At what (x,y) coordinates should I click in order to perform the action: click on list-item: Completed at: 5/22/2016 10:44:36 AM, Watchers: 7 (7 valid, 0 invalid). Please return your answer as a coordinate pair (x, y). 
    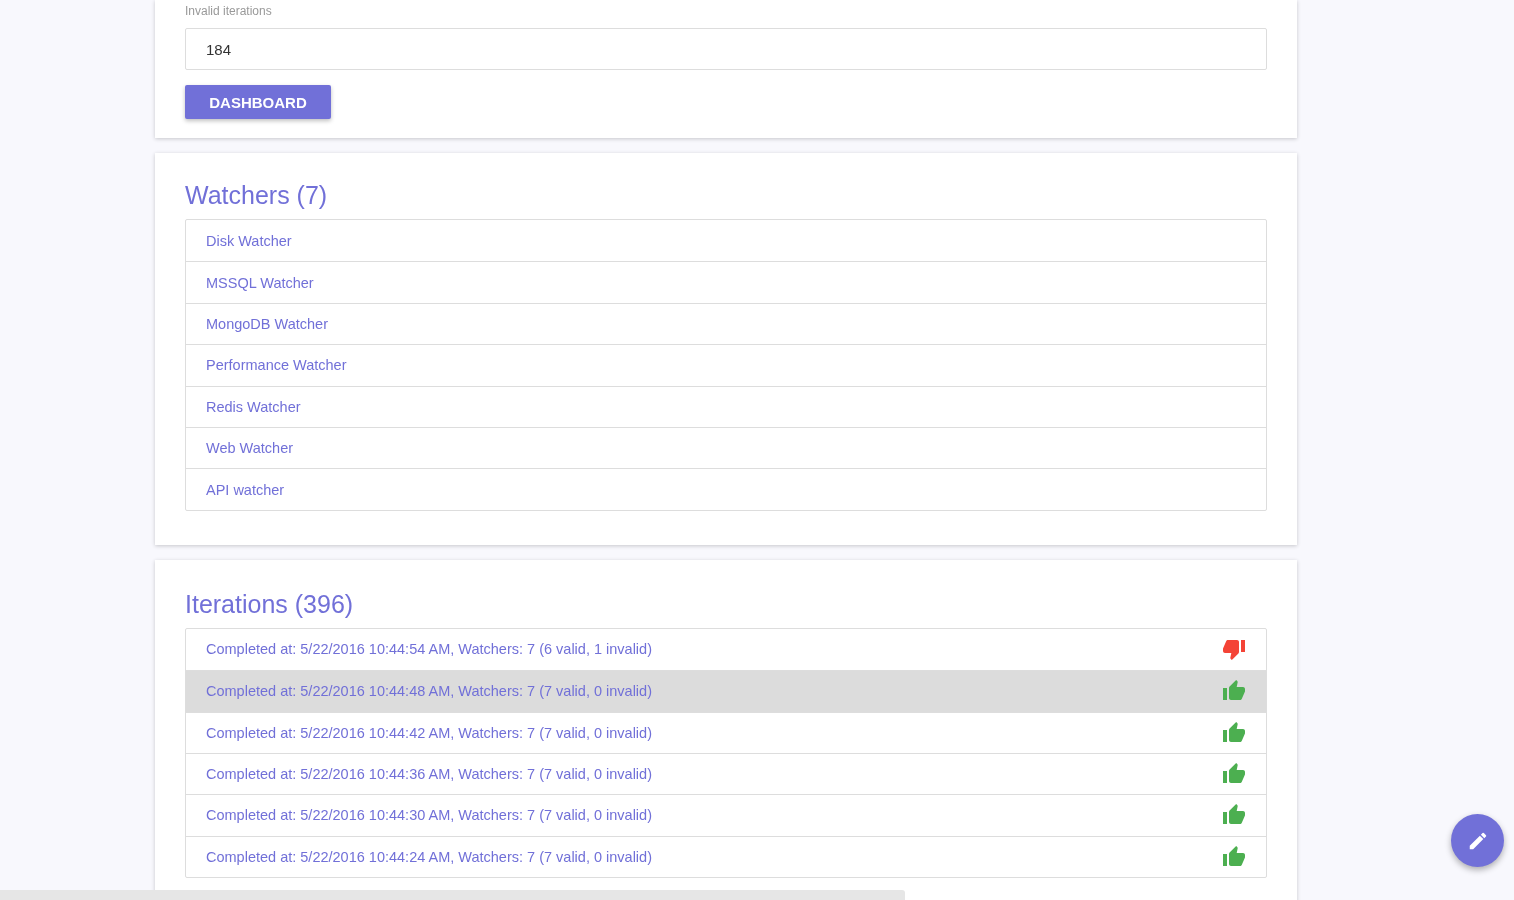
    Looking at the image, I should click on (726, 773).